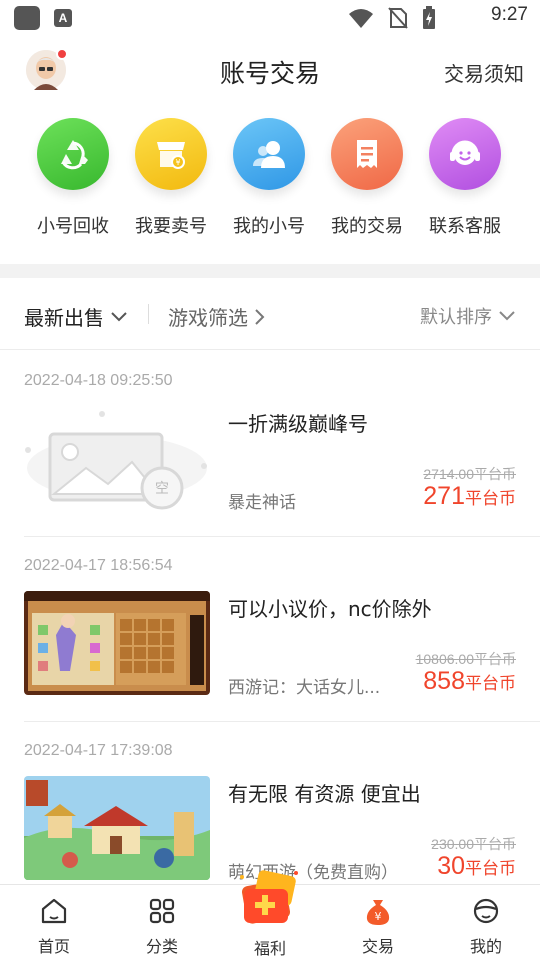 The image size is (540, 960). What do you see at coordinates (377, 946) in the screenshot?
I see `tab-label: 交易` at bounding box center [377, 946].